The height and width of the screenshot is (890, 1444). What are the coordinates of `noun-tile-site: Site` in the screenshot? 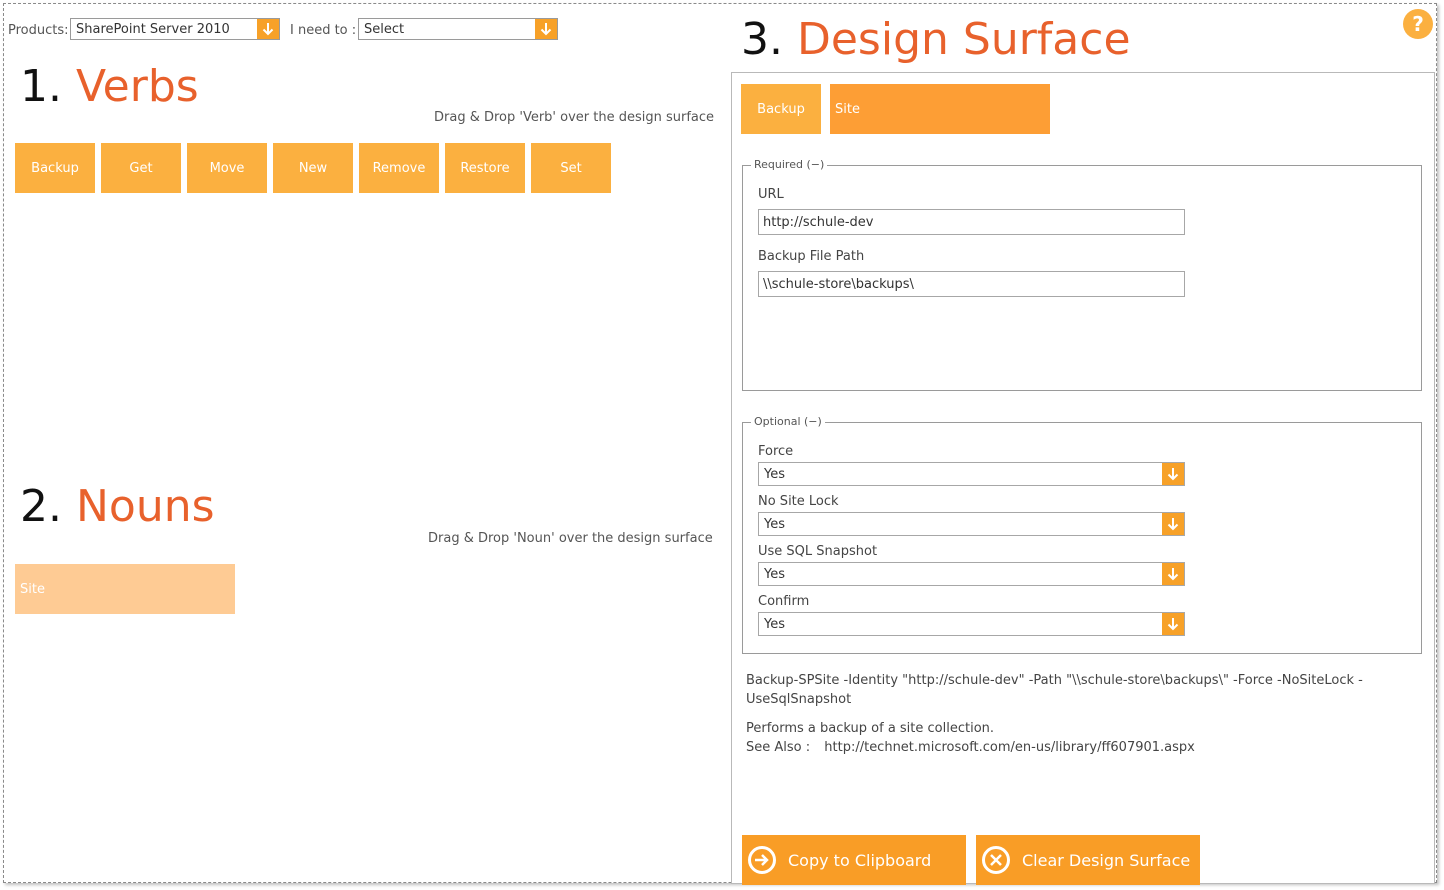 It's located at (125, 589).